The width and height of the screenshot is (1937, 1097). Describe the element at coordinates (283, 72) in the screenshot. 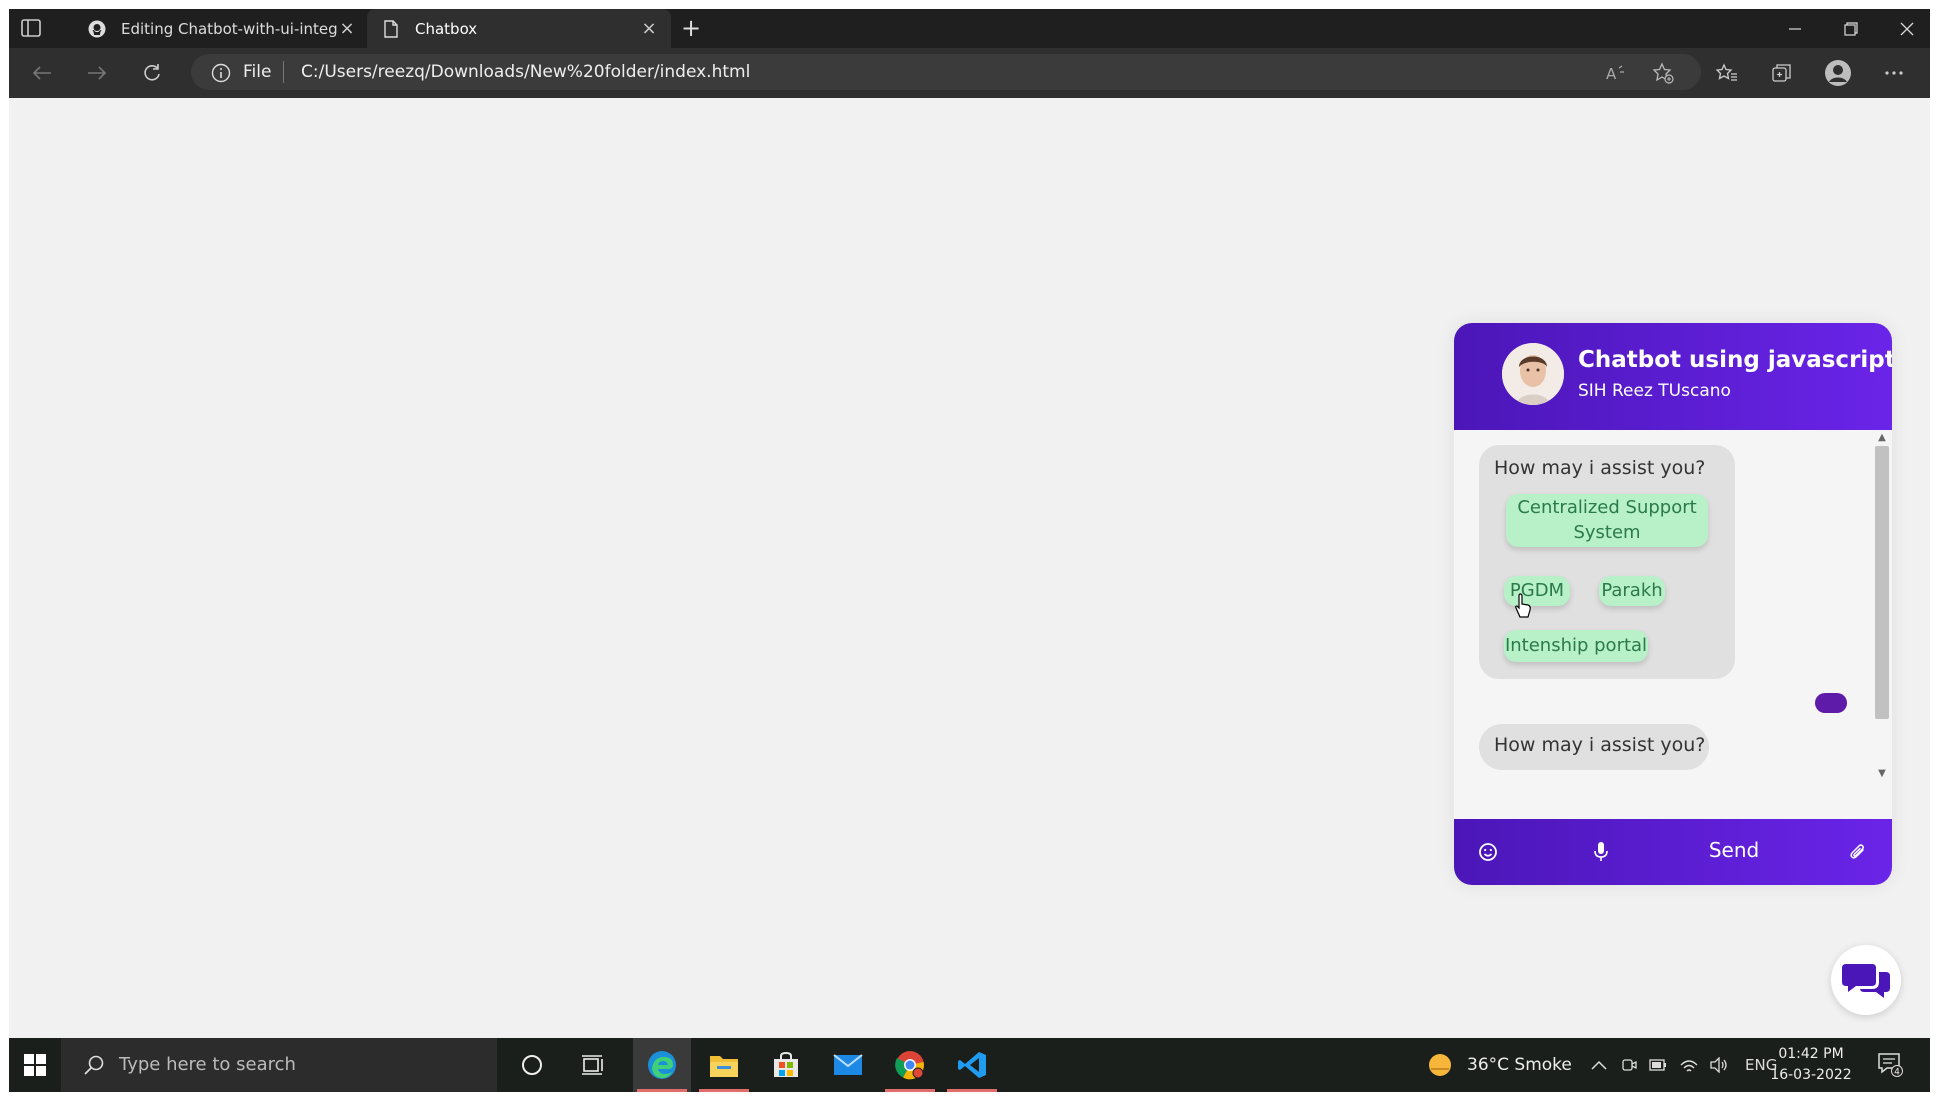

I see `divider` at that location.